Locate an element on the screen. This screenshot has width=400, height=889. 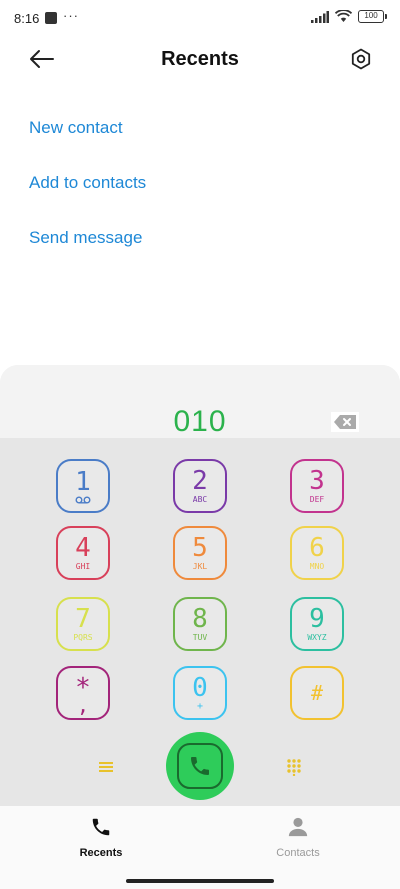
tab-contacts-label: Contacts is located at coordinates (298, 853).